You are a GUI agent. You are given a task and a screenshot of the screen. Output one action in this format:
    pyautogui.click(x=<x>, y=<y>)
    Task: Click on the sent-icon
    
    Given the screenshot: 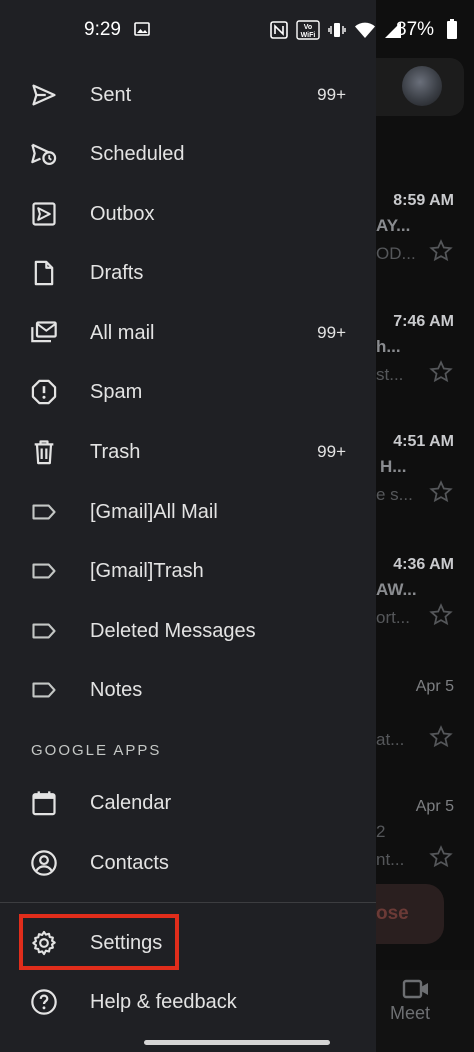 What is the action you would take?
    pyautogui.click(x=44, y=95)
    